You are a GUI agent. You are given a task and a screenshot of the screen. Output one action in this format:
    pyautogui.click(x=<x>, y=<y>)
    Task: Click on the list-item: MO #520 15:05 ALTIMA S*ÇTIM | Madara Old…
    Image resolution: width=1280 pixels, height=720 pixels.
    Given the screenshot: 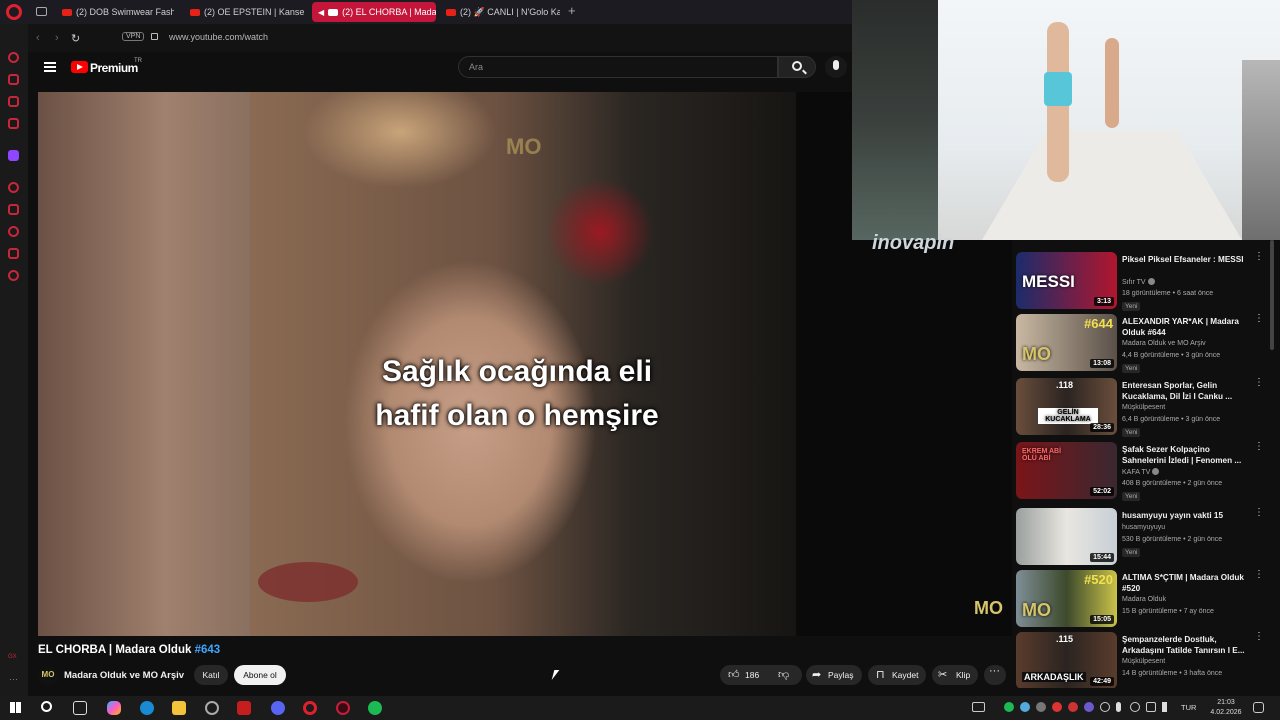 What is the action you would take?
    pyautogui.click(x=1147, y=601)
    